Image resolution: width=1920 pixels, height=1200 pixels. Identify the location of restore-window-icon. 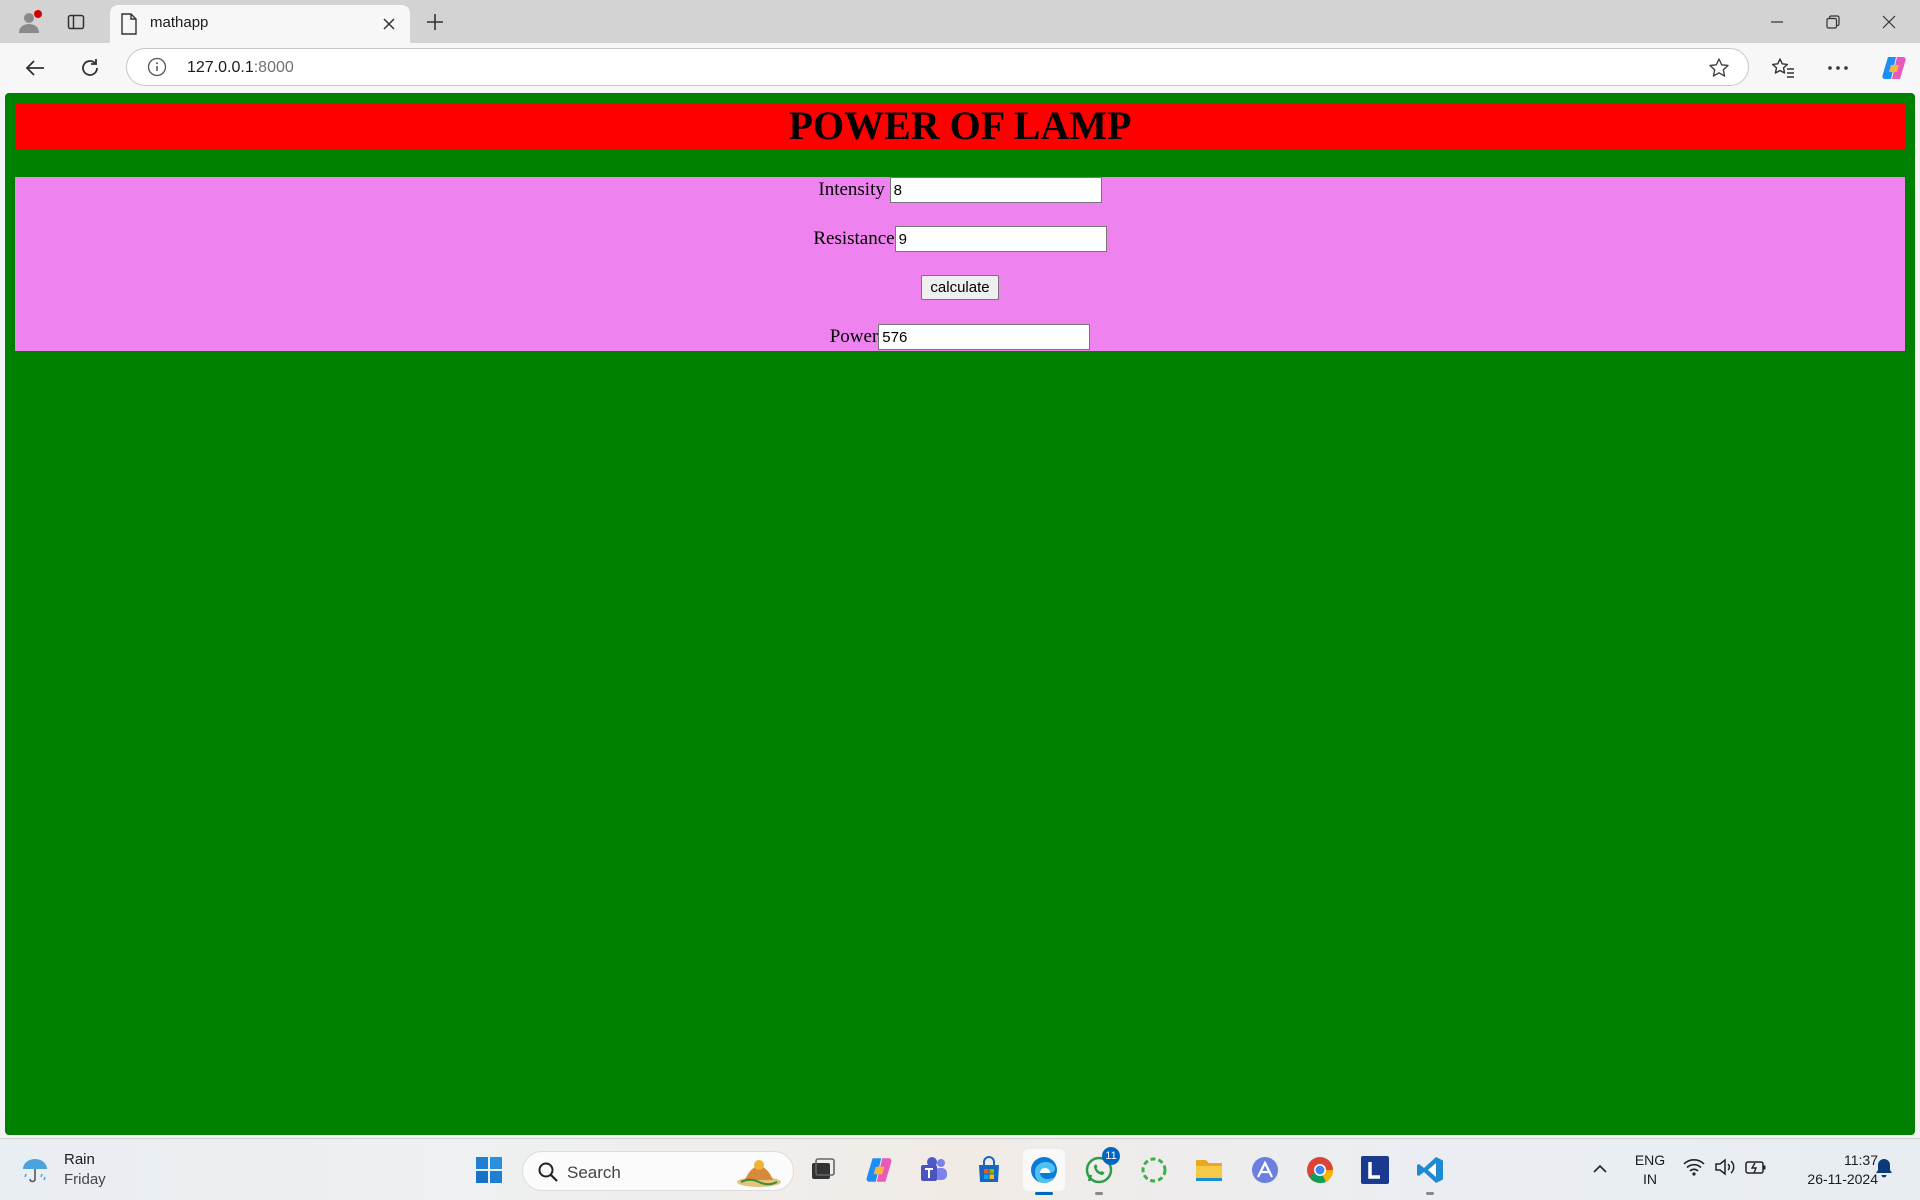
(1833, 22).